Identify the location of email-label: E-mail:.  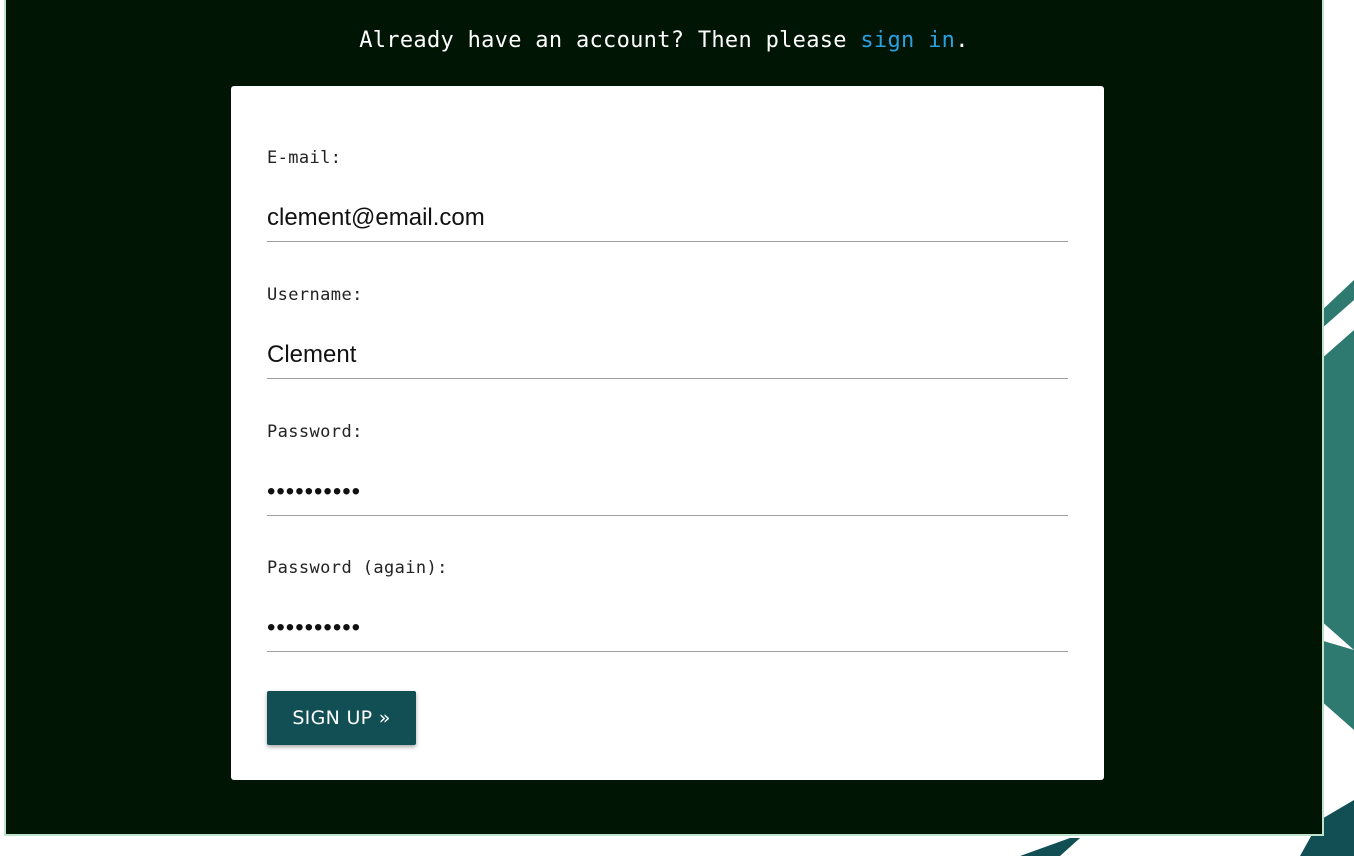
(304, 158).